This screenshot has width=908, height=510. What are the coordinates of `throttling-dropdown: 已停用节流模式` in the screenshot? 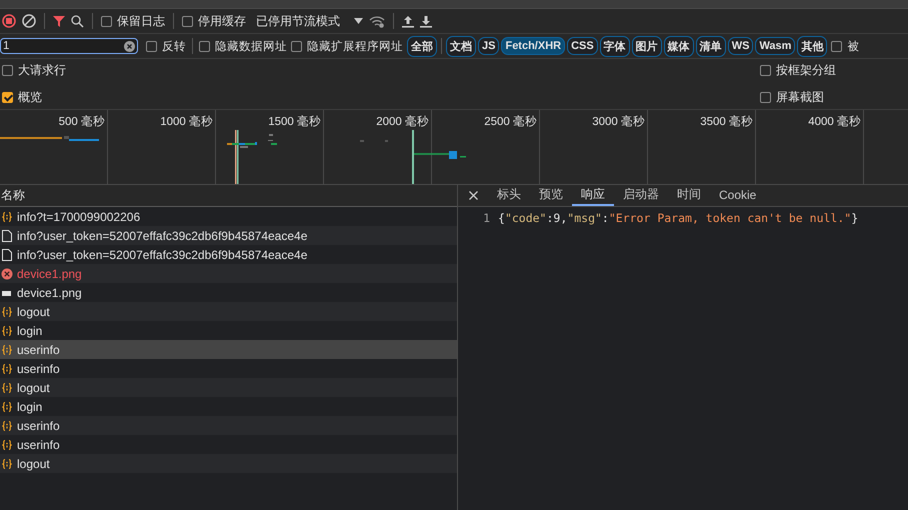 It's located at (298, 21).